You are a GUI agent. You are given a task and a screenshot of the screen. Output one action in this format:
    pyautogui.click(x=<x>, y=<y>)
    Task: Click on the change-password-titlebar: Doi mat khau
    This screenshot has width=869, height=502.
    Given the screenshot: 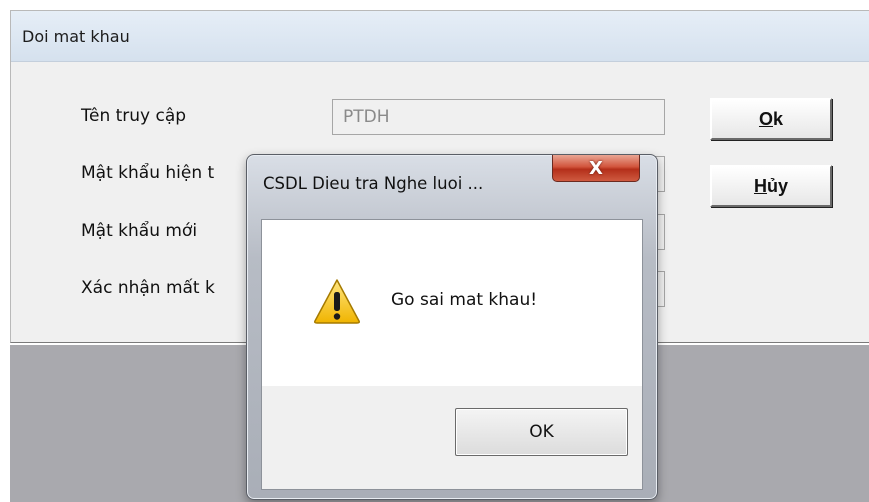 What is the action you would take?
    pyautogui.click(x=440, y=36)
    